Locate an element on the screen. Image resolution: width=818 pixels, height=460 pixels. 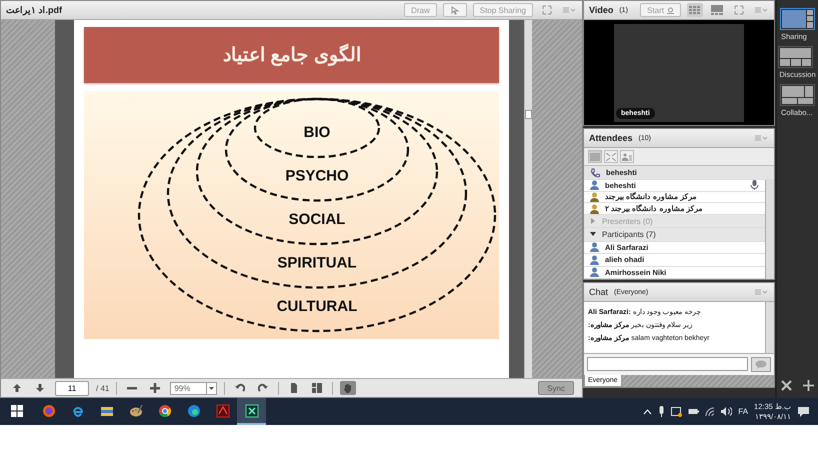
language-indicator: FA is located at coordinates (743, 411).